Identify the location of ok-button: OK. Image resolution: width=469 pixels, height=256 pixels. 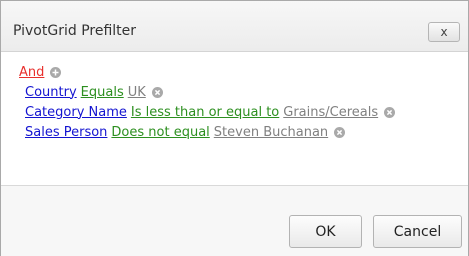
(325, 231).